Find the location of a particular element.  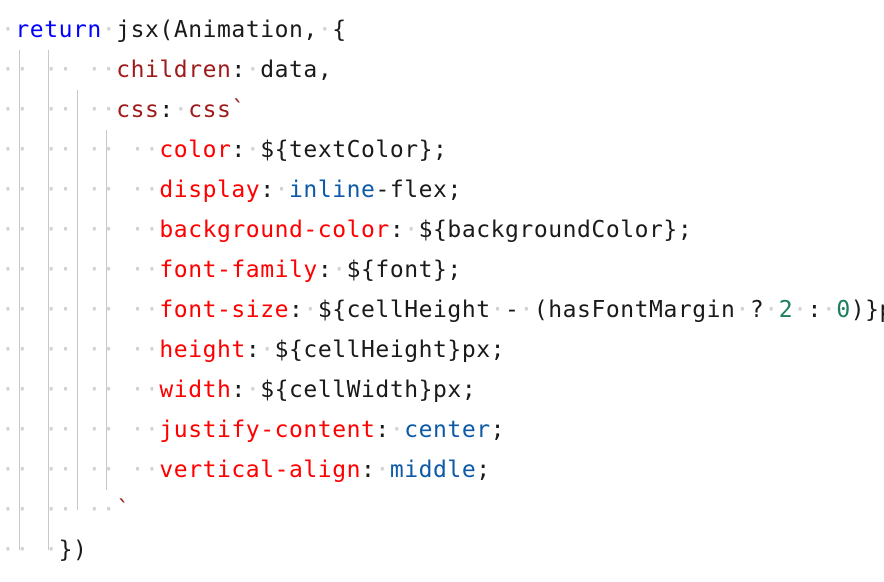

code-line: ·· ·· ·· ··color:·${textColor}; is located at coordinates (223, 150).